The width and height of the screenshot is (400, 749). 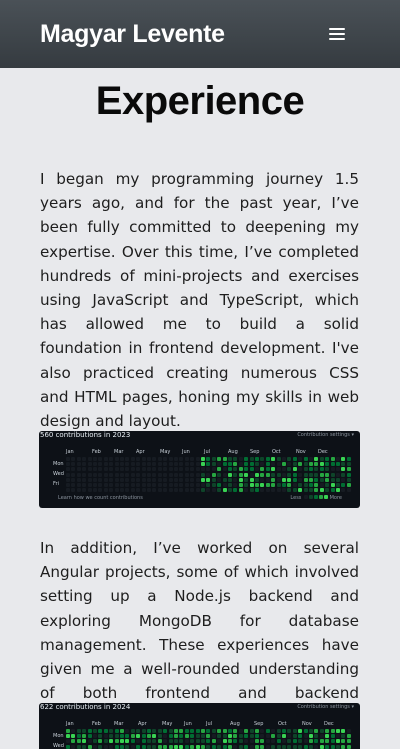 What do you see at coordinates (100, 498) in the screenshot?
I see `learn-how-link: Learn how we count contributions` at bounding box center [100, 498].